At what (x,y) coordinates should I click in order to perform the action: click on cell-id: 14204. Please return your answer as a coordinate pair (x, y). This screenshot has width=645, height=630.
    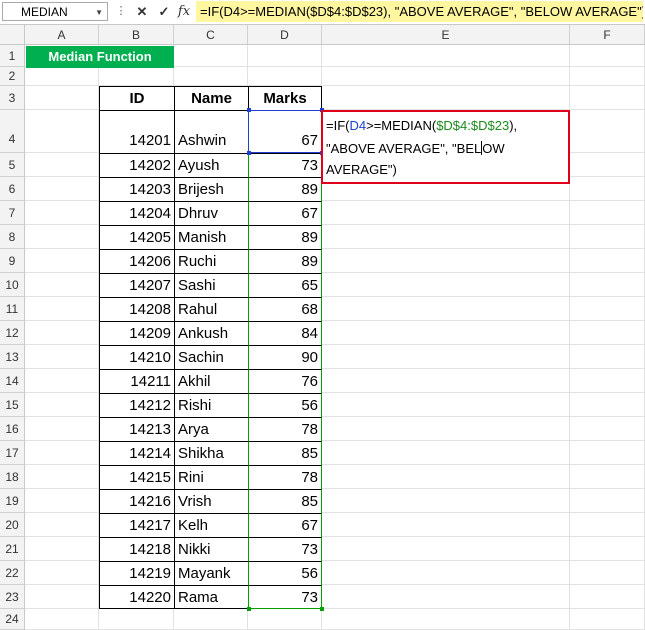
    Looking at the image, I should click on (136, 213).